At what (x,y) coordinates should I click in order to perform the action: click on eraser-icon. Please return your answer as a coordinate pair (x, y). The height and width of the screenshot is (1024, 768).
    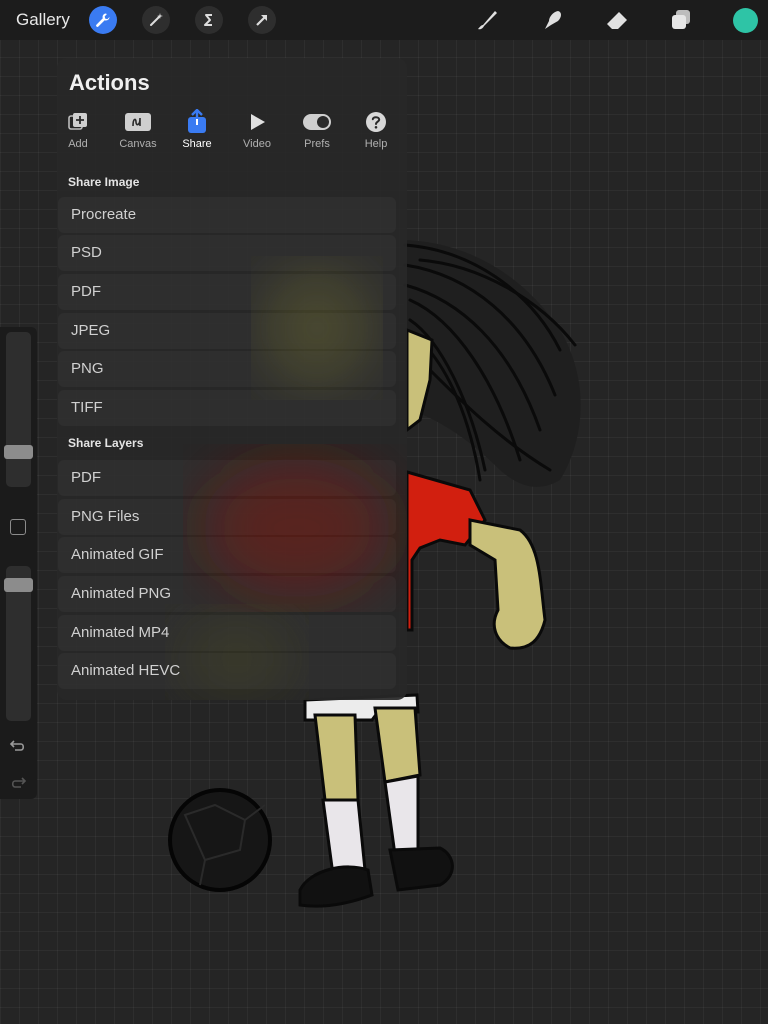
    Looking at the image, I should click on (617, 20).